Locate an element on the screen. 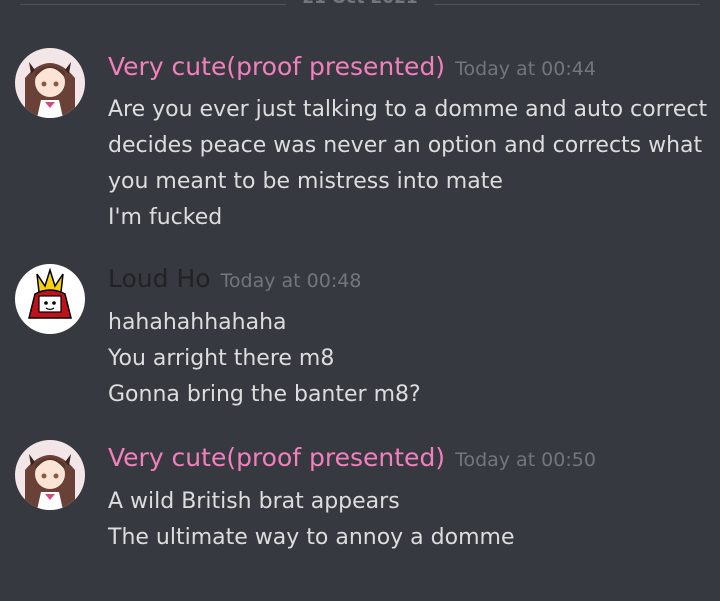 The image size is (720, 601). divider-line-left is located at coordinates (153, 4).